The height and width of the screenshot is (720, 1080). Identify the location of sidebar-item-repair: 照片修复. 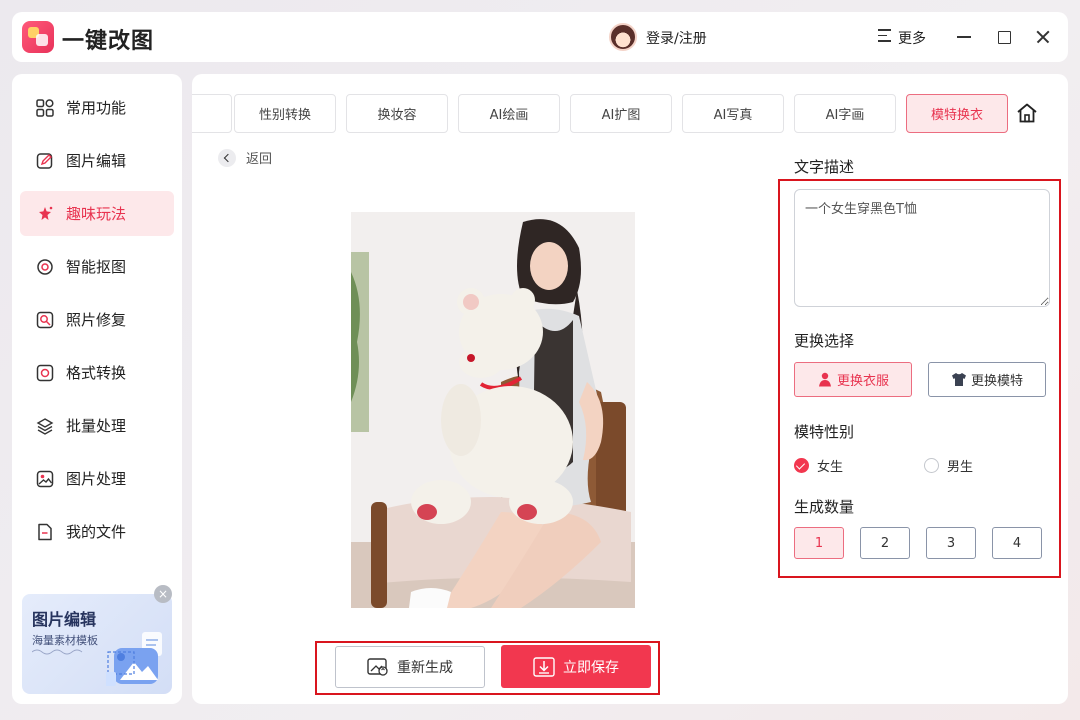
(97, 319).